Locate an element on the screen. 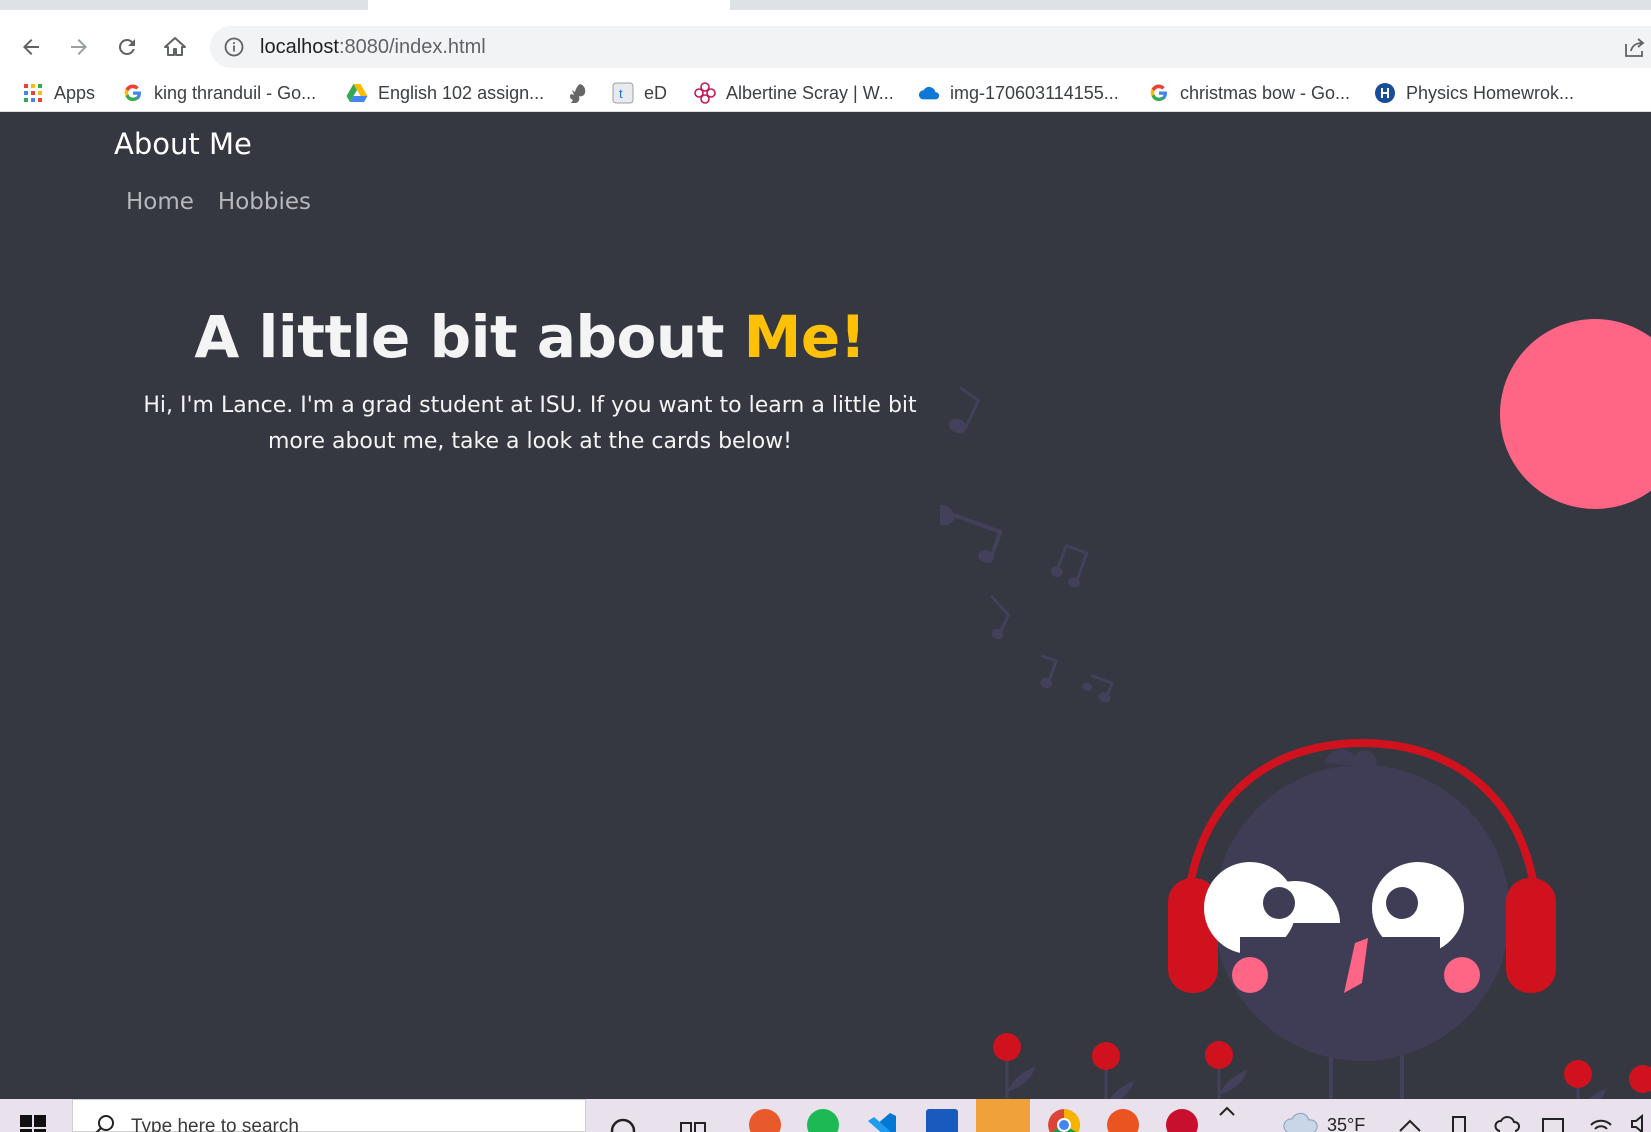 The height and width of the screenshot is (1132, 1651). forward-button is located at coordinates (79, 47).